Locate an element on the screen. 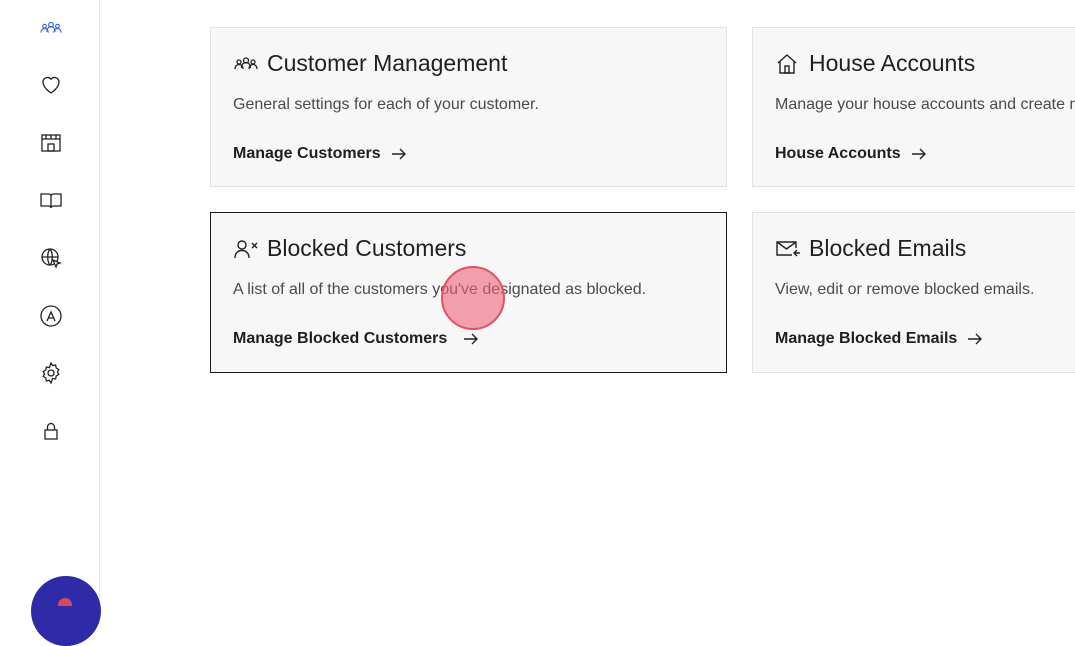  link-label: Manage Blocked Customers is located at coordinates (340, 338).